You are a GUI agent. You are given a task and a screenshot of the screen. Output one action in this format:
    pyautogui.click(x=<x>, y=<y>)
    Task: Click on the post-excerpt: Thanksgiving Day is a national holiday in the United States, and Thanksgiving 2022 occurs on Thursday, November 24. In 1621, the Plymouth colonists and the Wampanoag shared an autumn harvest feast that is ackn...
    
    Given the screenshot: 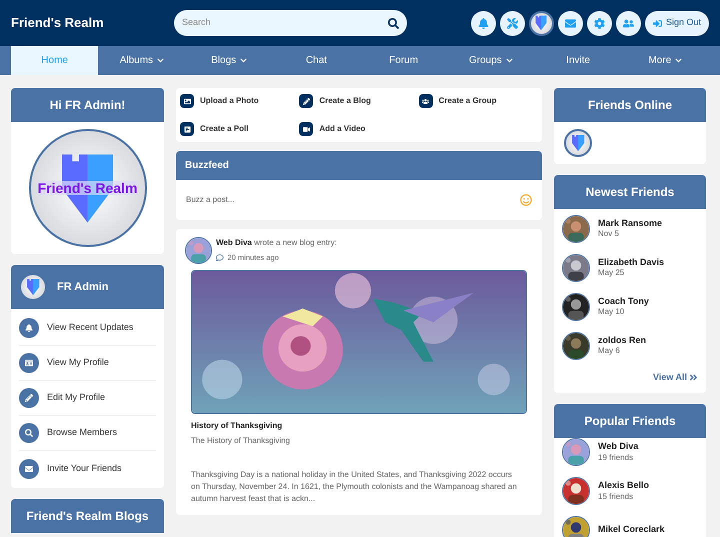 What is the action you would take?
    pyautogui.click(x=354, y=487)
    